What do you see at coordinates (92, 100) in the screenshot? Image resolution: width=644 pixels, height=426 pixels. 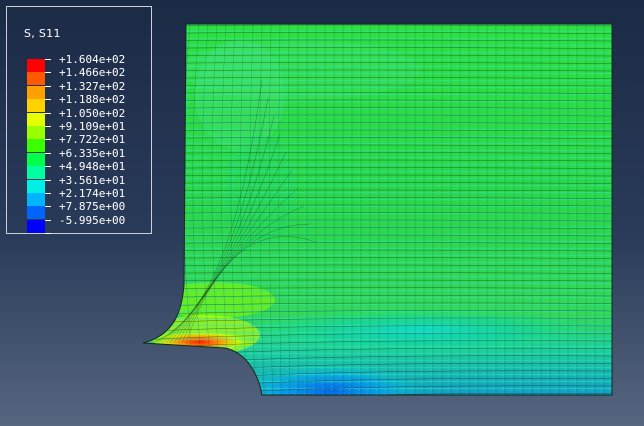 I see `legend-label: +1.188e+02` at bounding box center [92, 100].